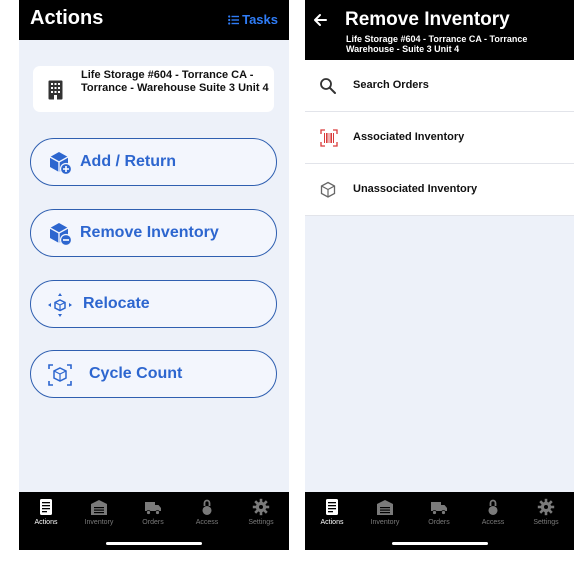 This screenshot has height=564, width=577. I want to click on tasks-button: Tasks, so click(253, 19).